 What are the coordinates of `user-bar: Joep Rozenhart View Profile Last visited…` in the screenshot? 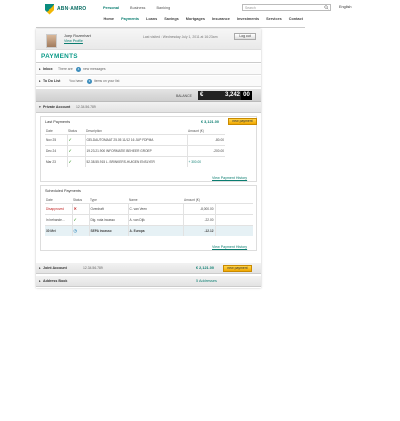 It's located at (148, 39).